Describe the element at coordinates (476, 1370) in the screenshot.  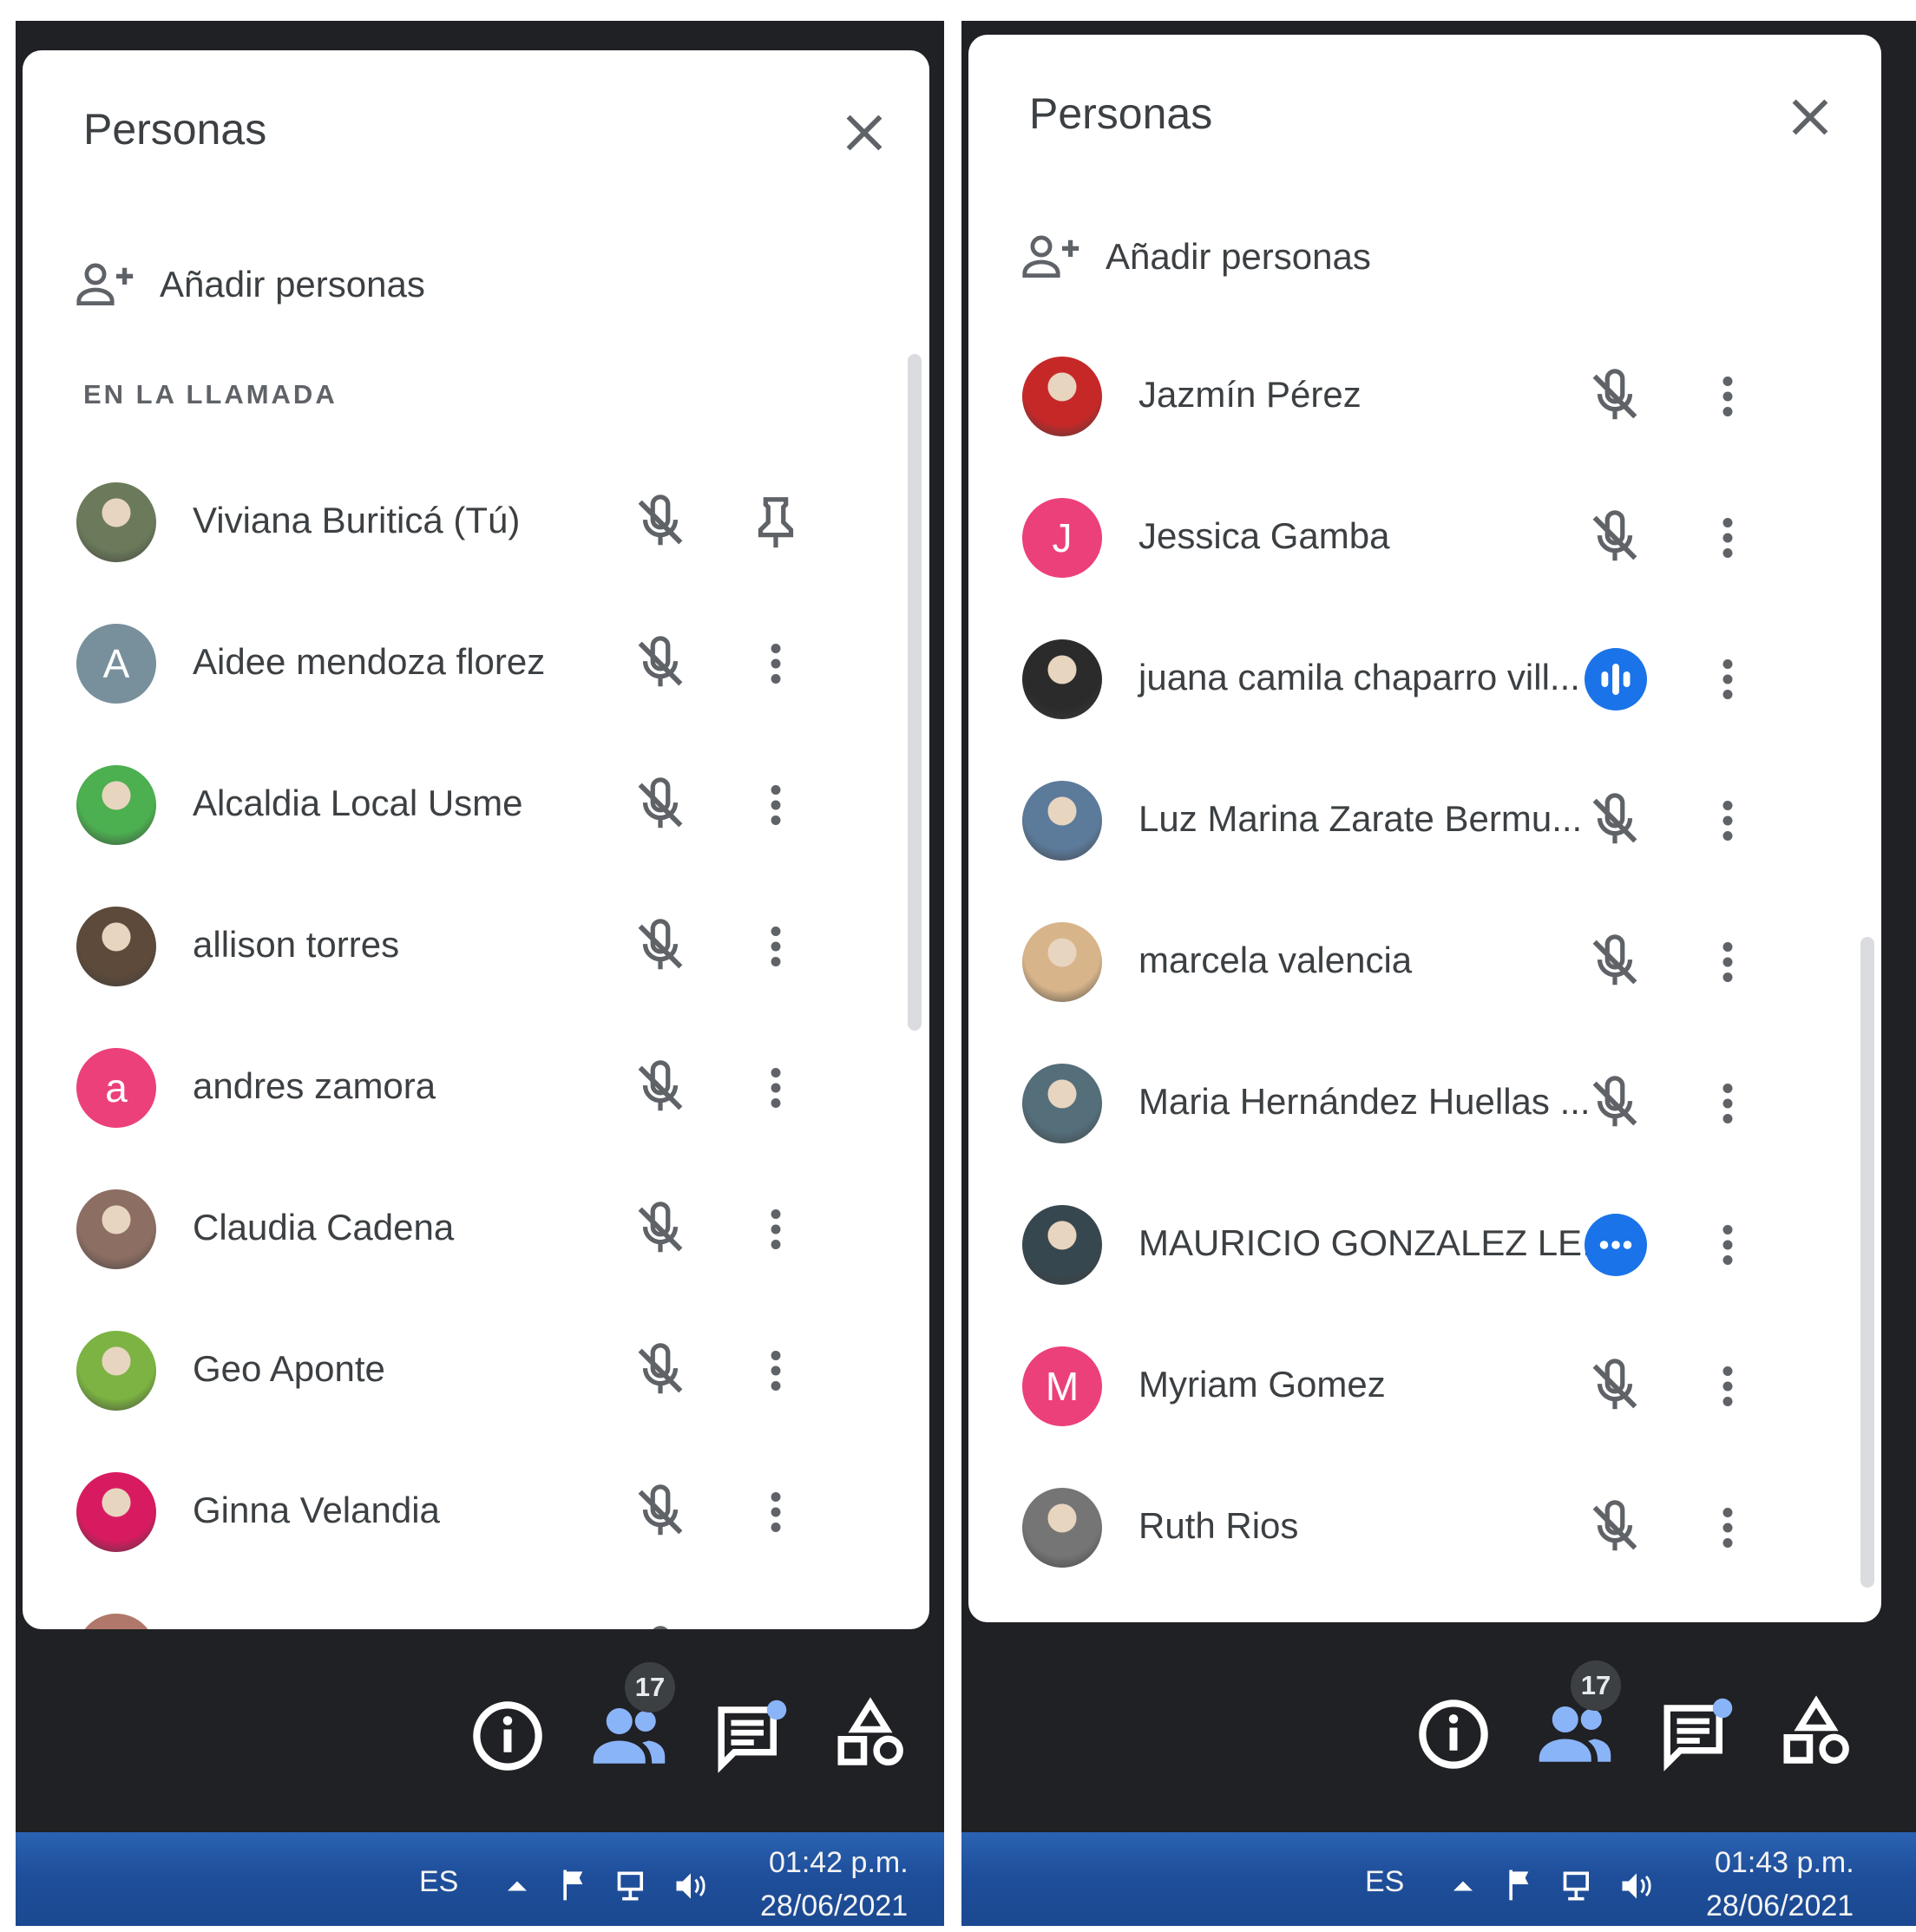
I see `participant-row: Geo Aponte` at that location.